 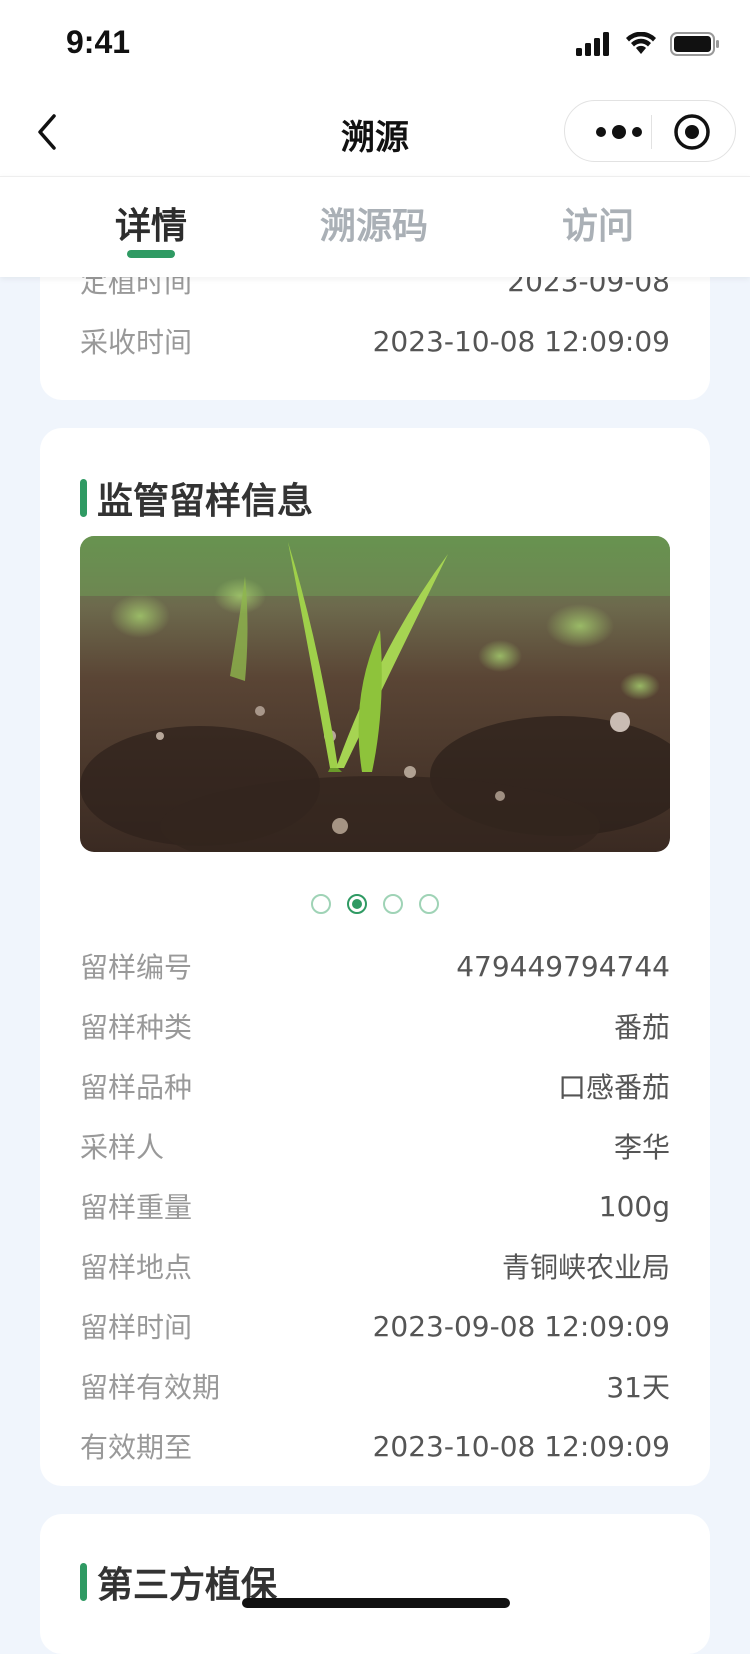 What do you see at coordinates (205, 501) in the screenshot?
I see `section-title-text: 监管留样信息` at bounding box center [205, 501].